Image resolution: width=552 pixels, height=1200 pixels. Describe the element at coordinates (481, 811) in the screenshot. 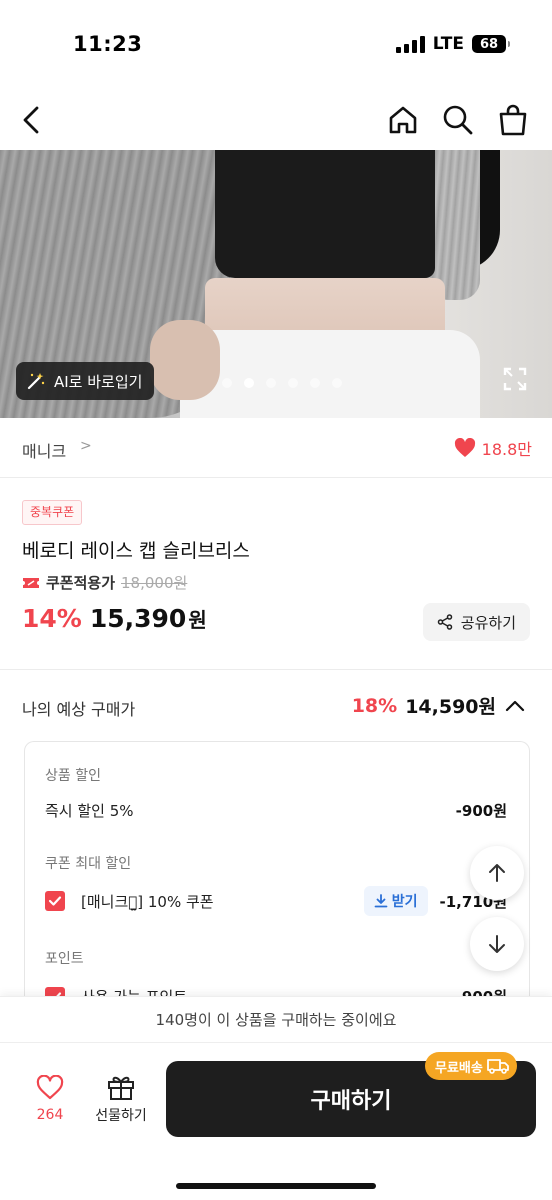

I see `instant-discount-value: -900원` at that location.